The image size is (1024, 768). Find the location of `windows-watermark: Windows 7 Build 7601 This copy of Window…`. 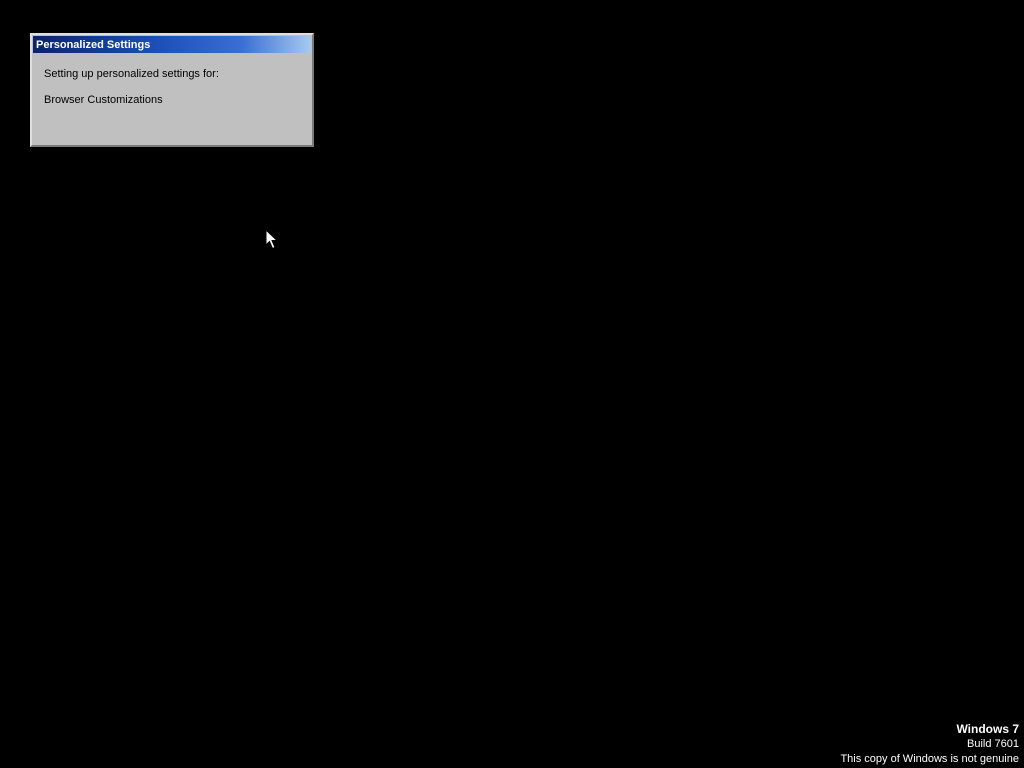

windows-watermark: Windows 7 Build 7601 This copy of Window… is located at coordinates (929, 744).